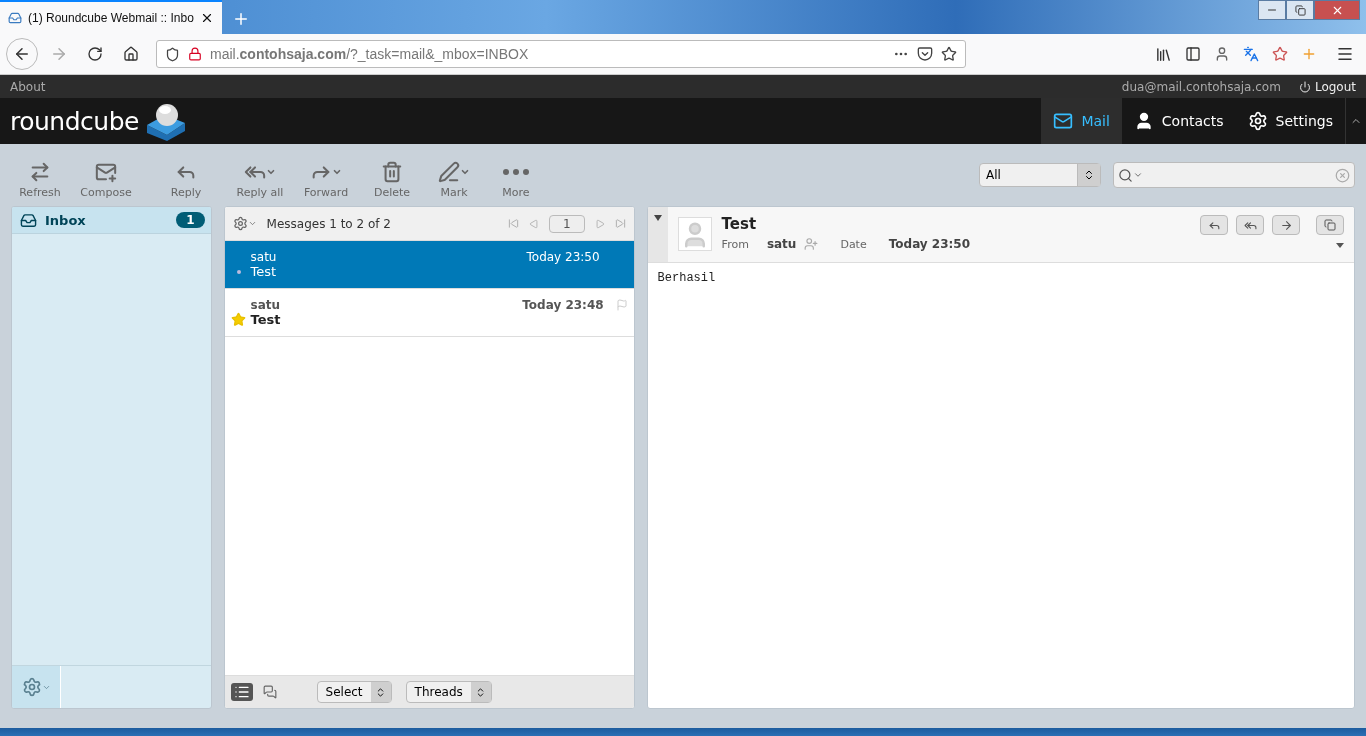  What do you see at coordinates (106, 172) in the screenshot?
I see `envelope-plus-icon` at bounding box center [106, 172].